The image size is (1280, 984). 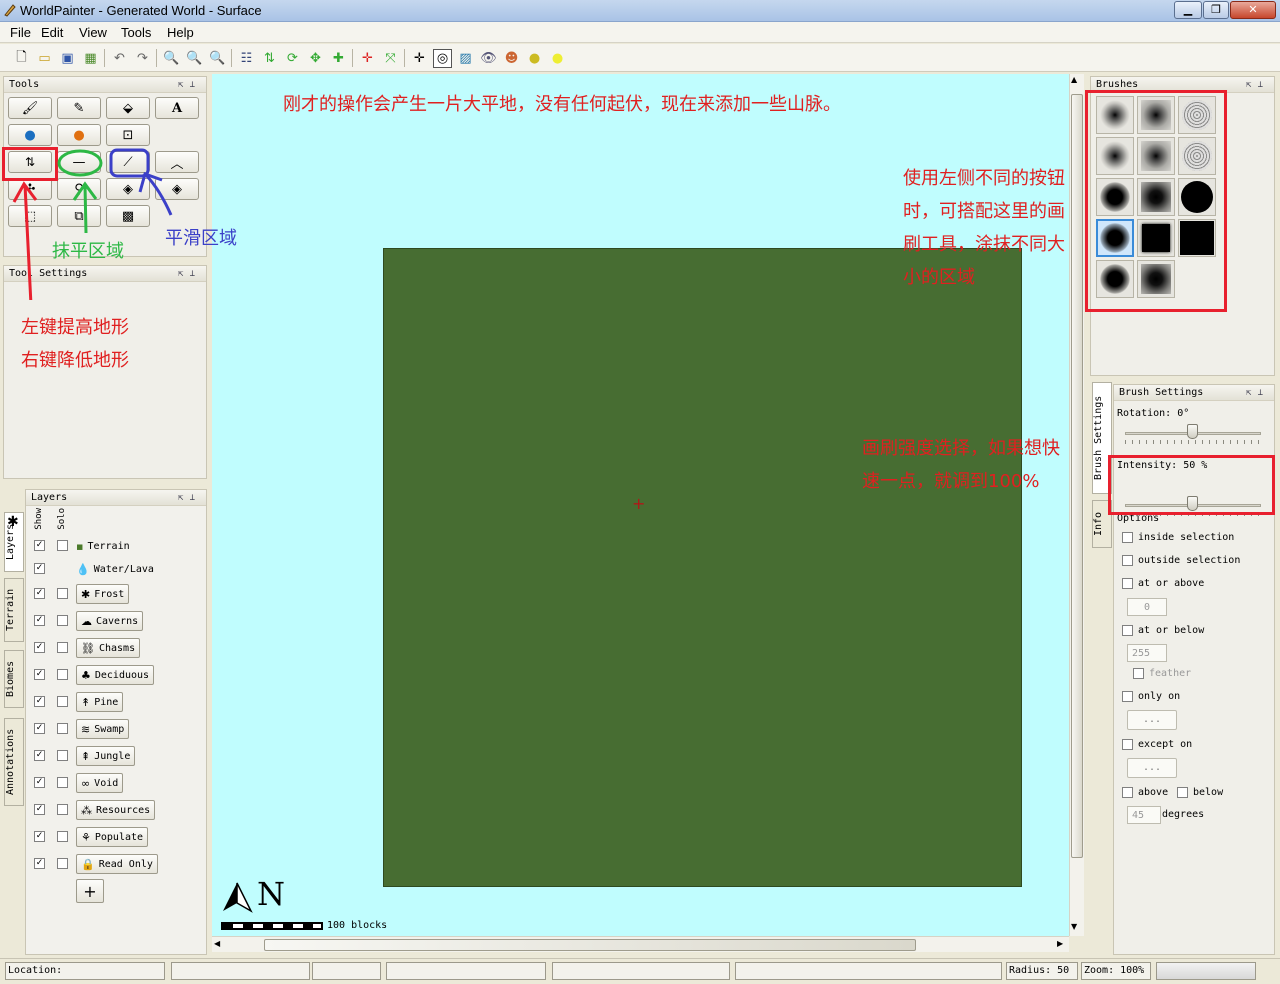 What do you see at coordinates (557, 58) in the screenshot?
I see `light-on-button: ●` at bounding box center [557, 58].